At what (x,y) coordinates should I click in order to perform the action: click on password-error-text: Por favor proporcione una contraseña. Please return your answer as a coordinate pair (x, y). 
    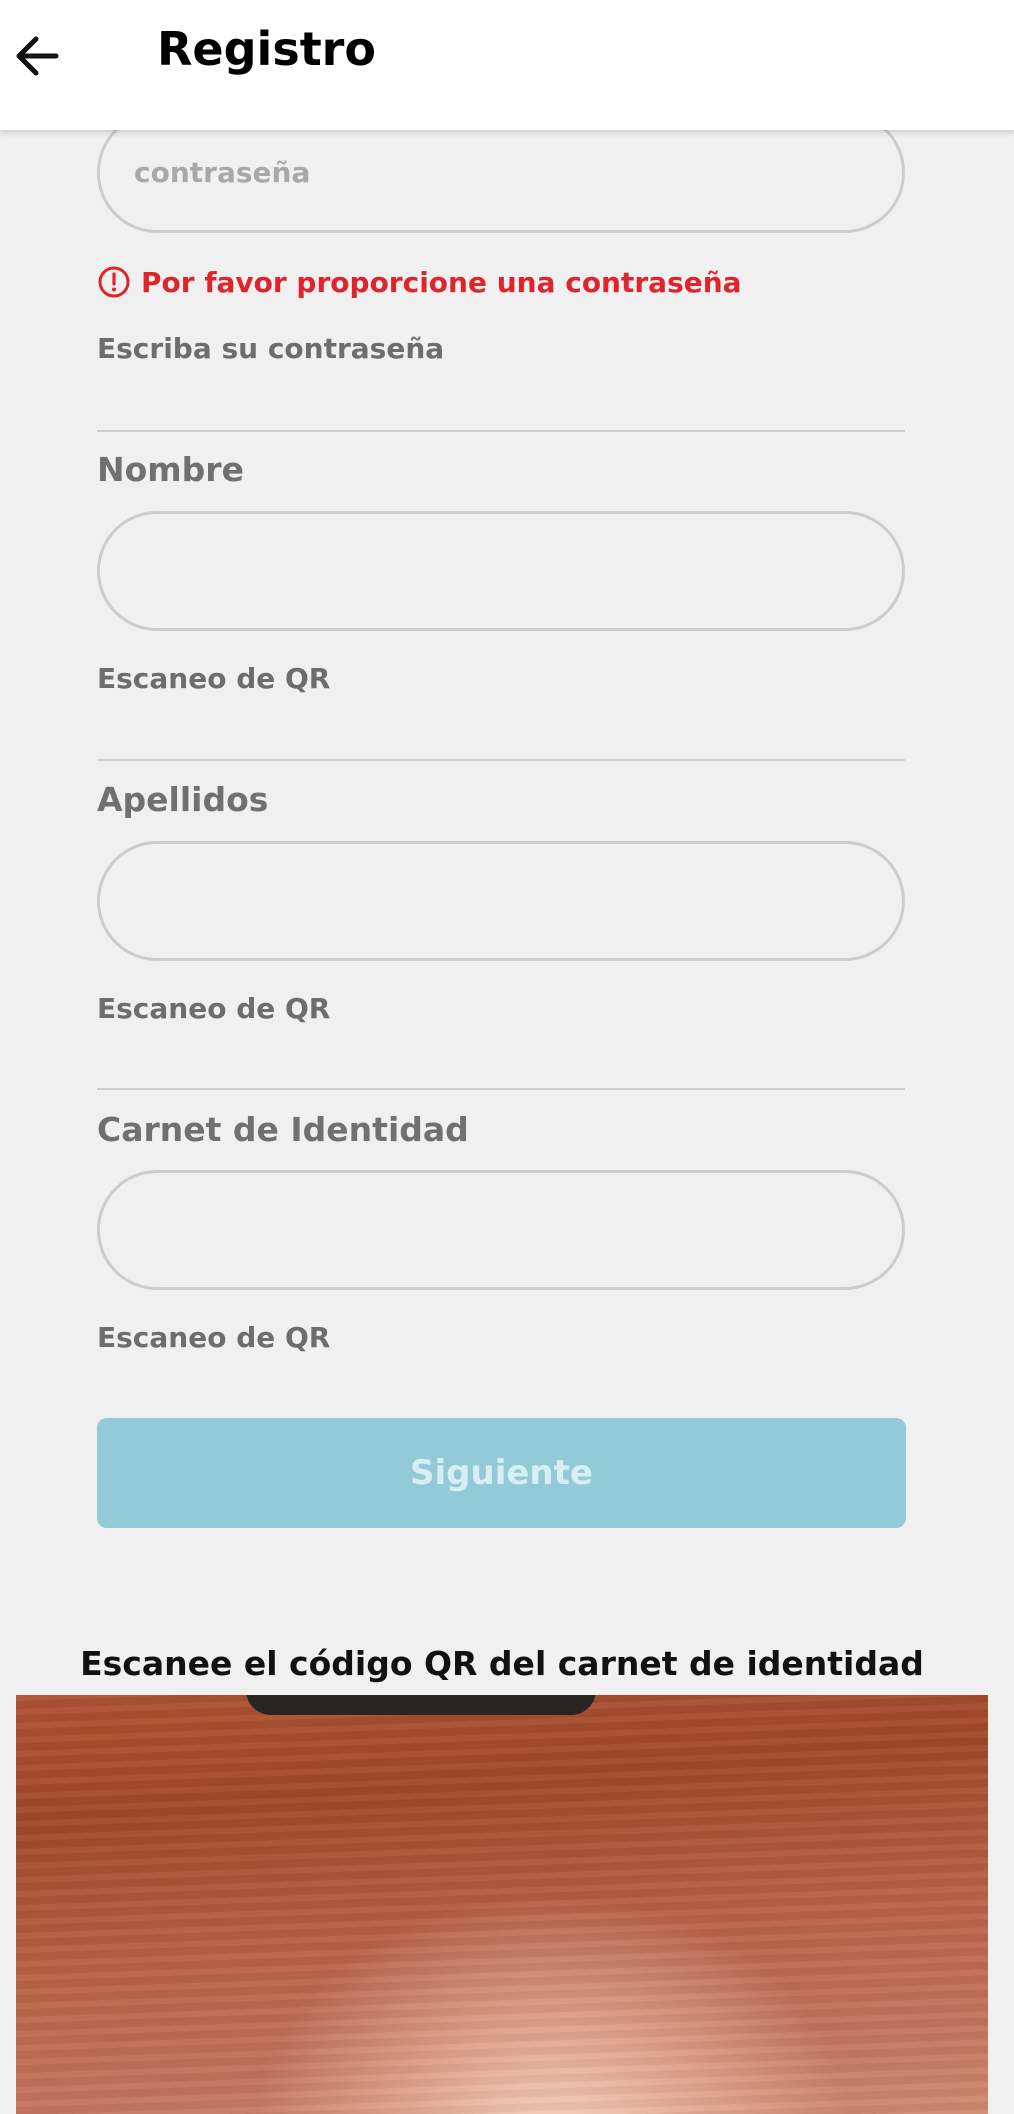
    Looking at the image, I should click on (441, 282).